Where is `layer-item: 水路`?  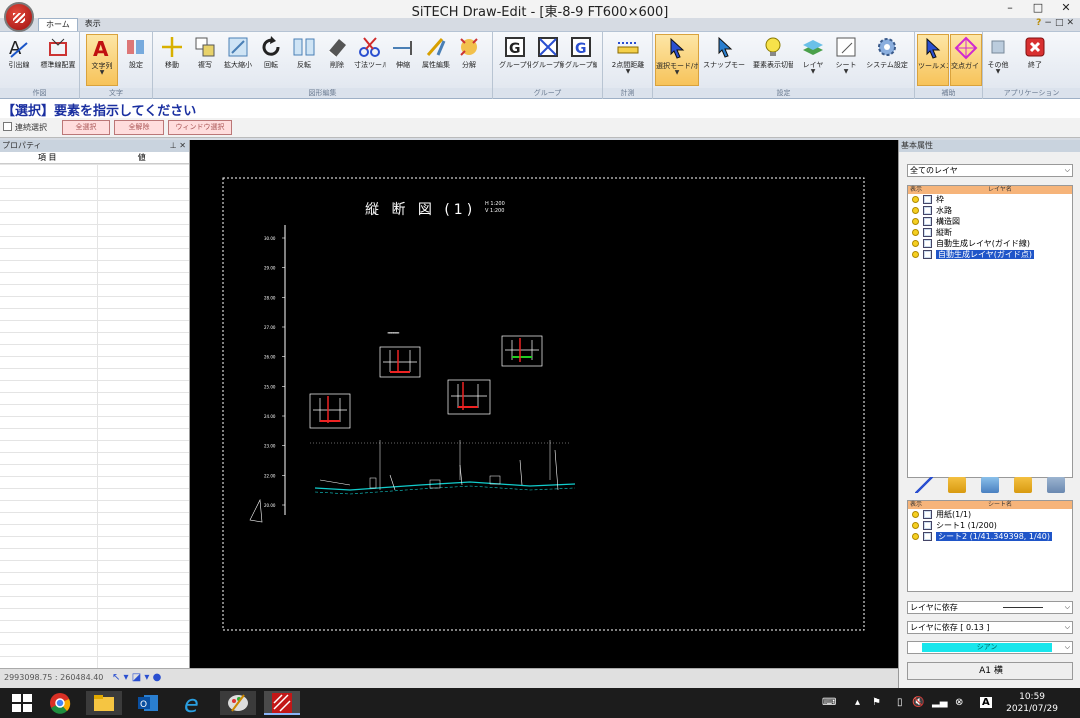
layer-item: 水路 is located at coordinates (990, 210).